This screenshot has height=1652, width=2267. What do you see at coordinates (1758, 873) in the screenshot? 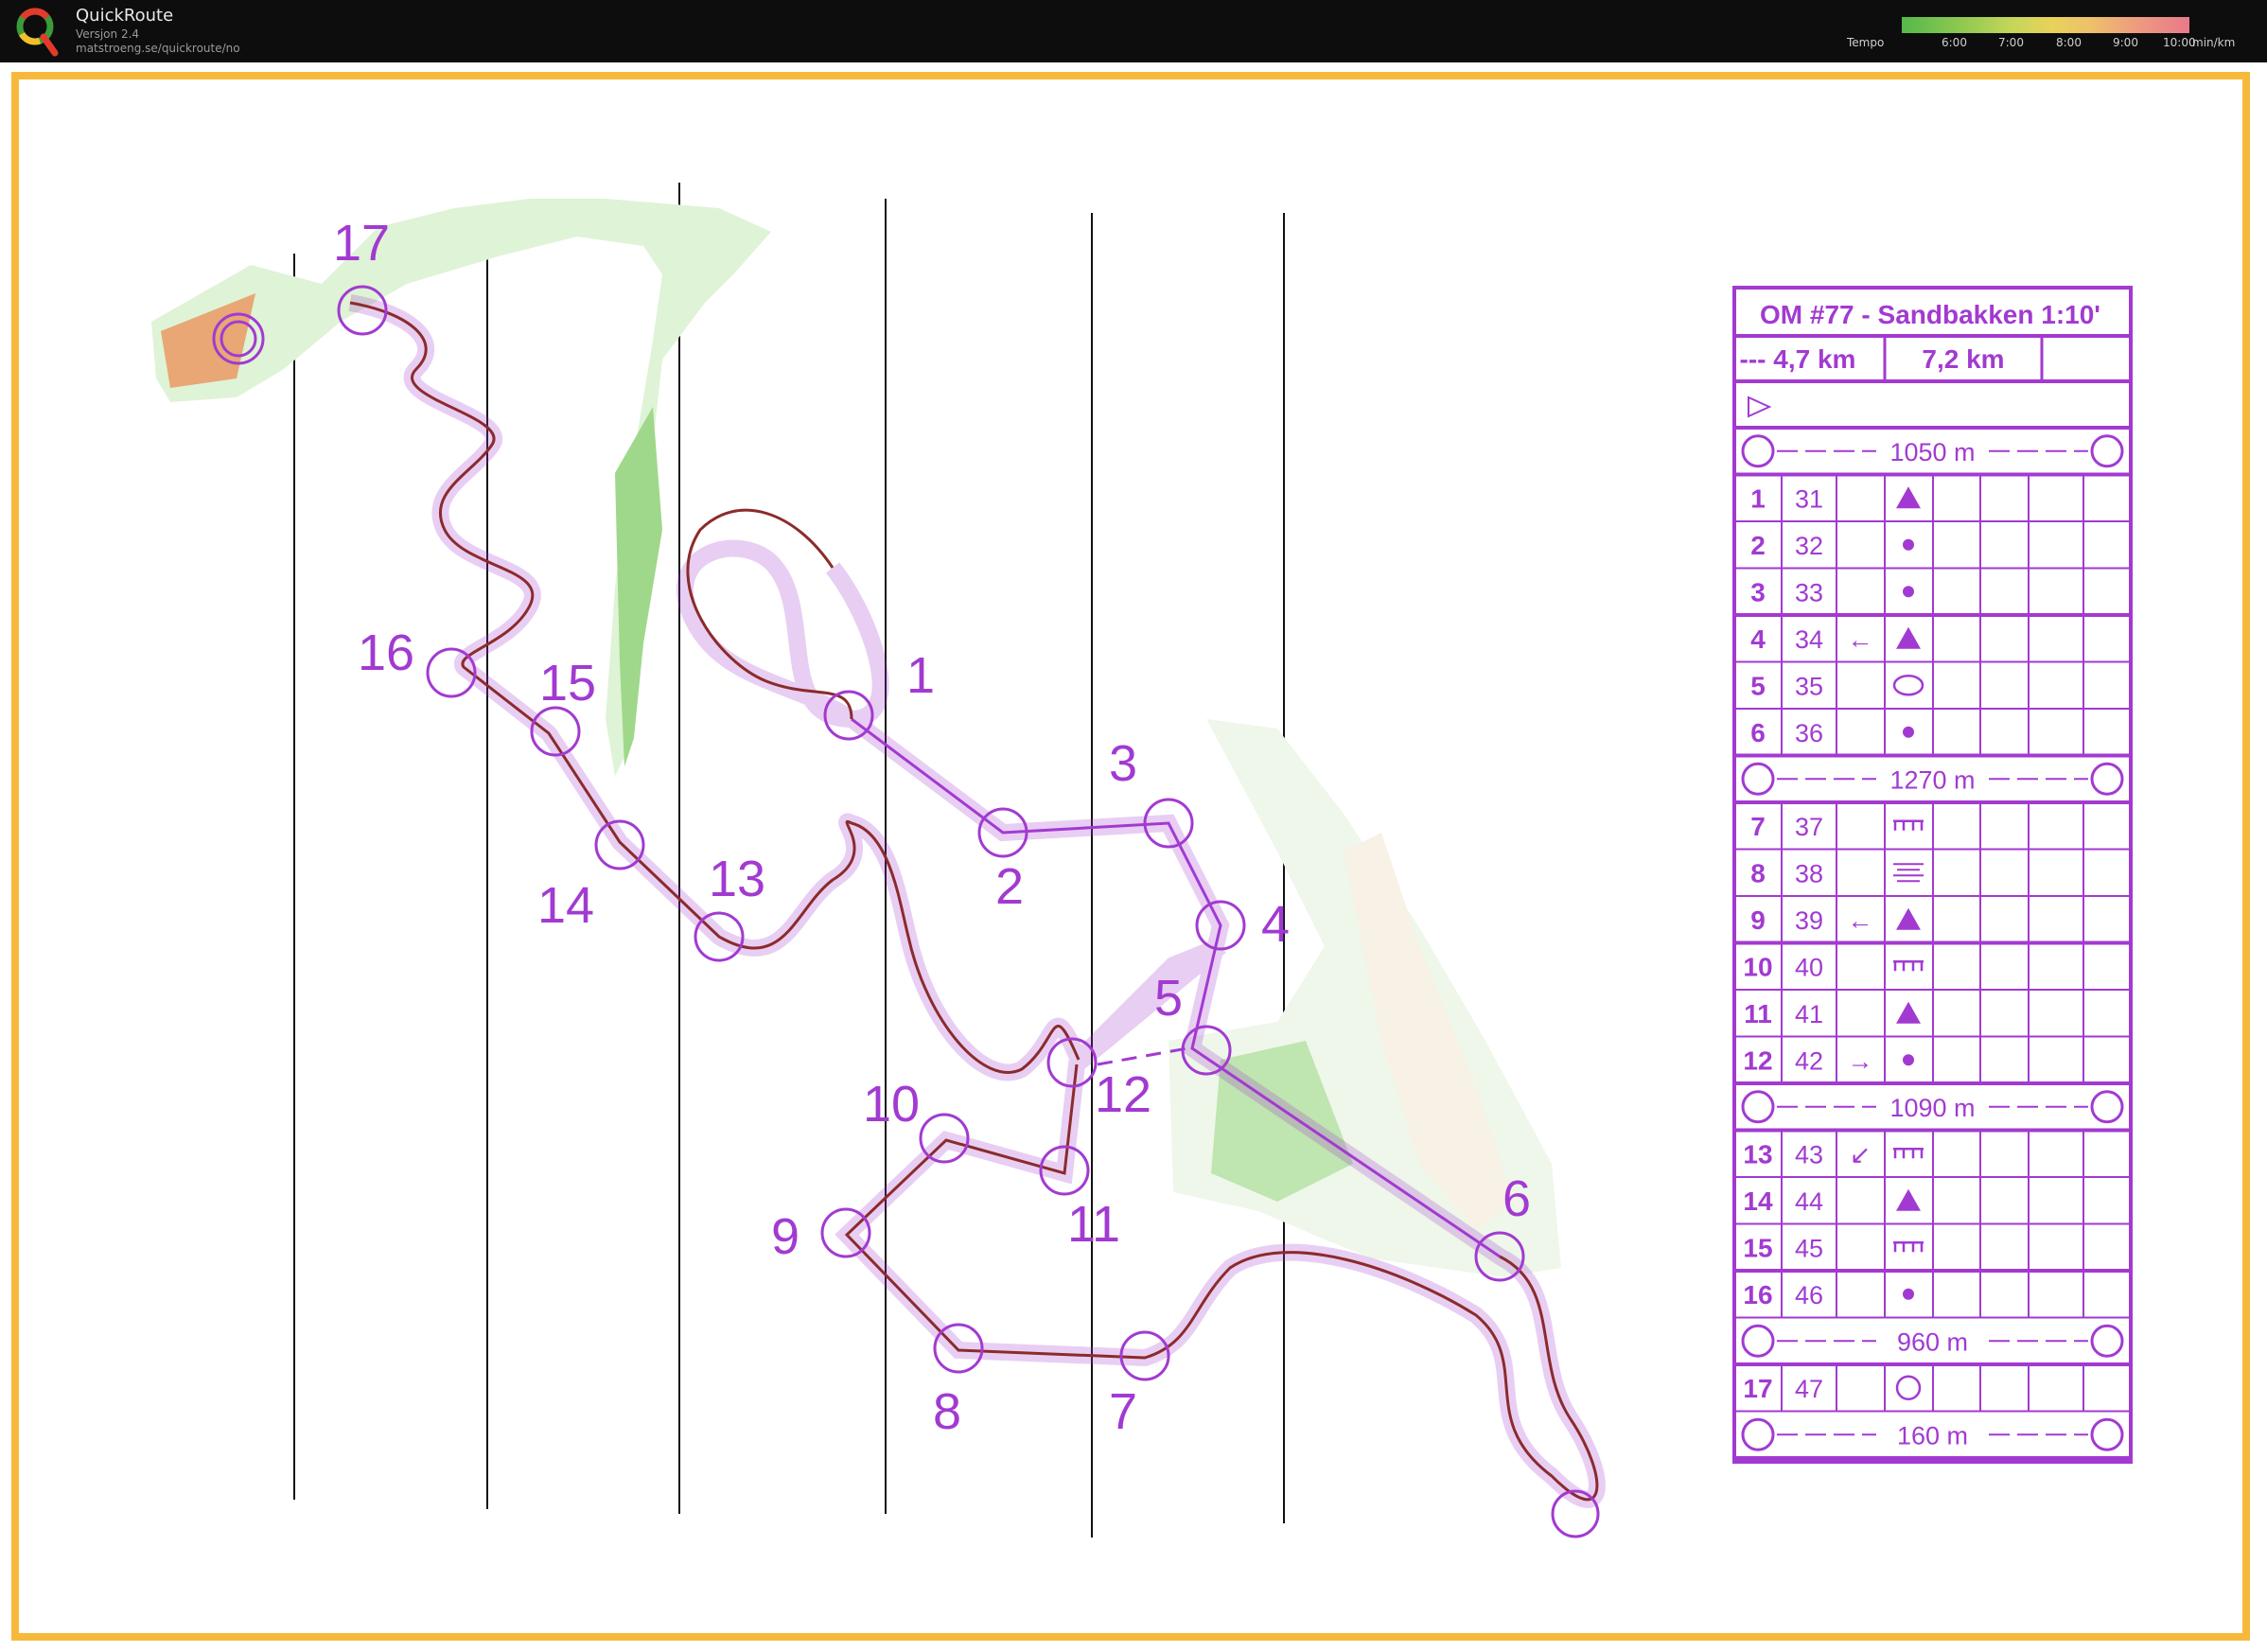
I see `control-number: 8` at bounding box center [1758, 873].